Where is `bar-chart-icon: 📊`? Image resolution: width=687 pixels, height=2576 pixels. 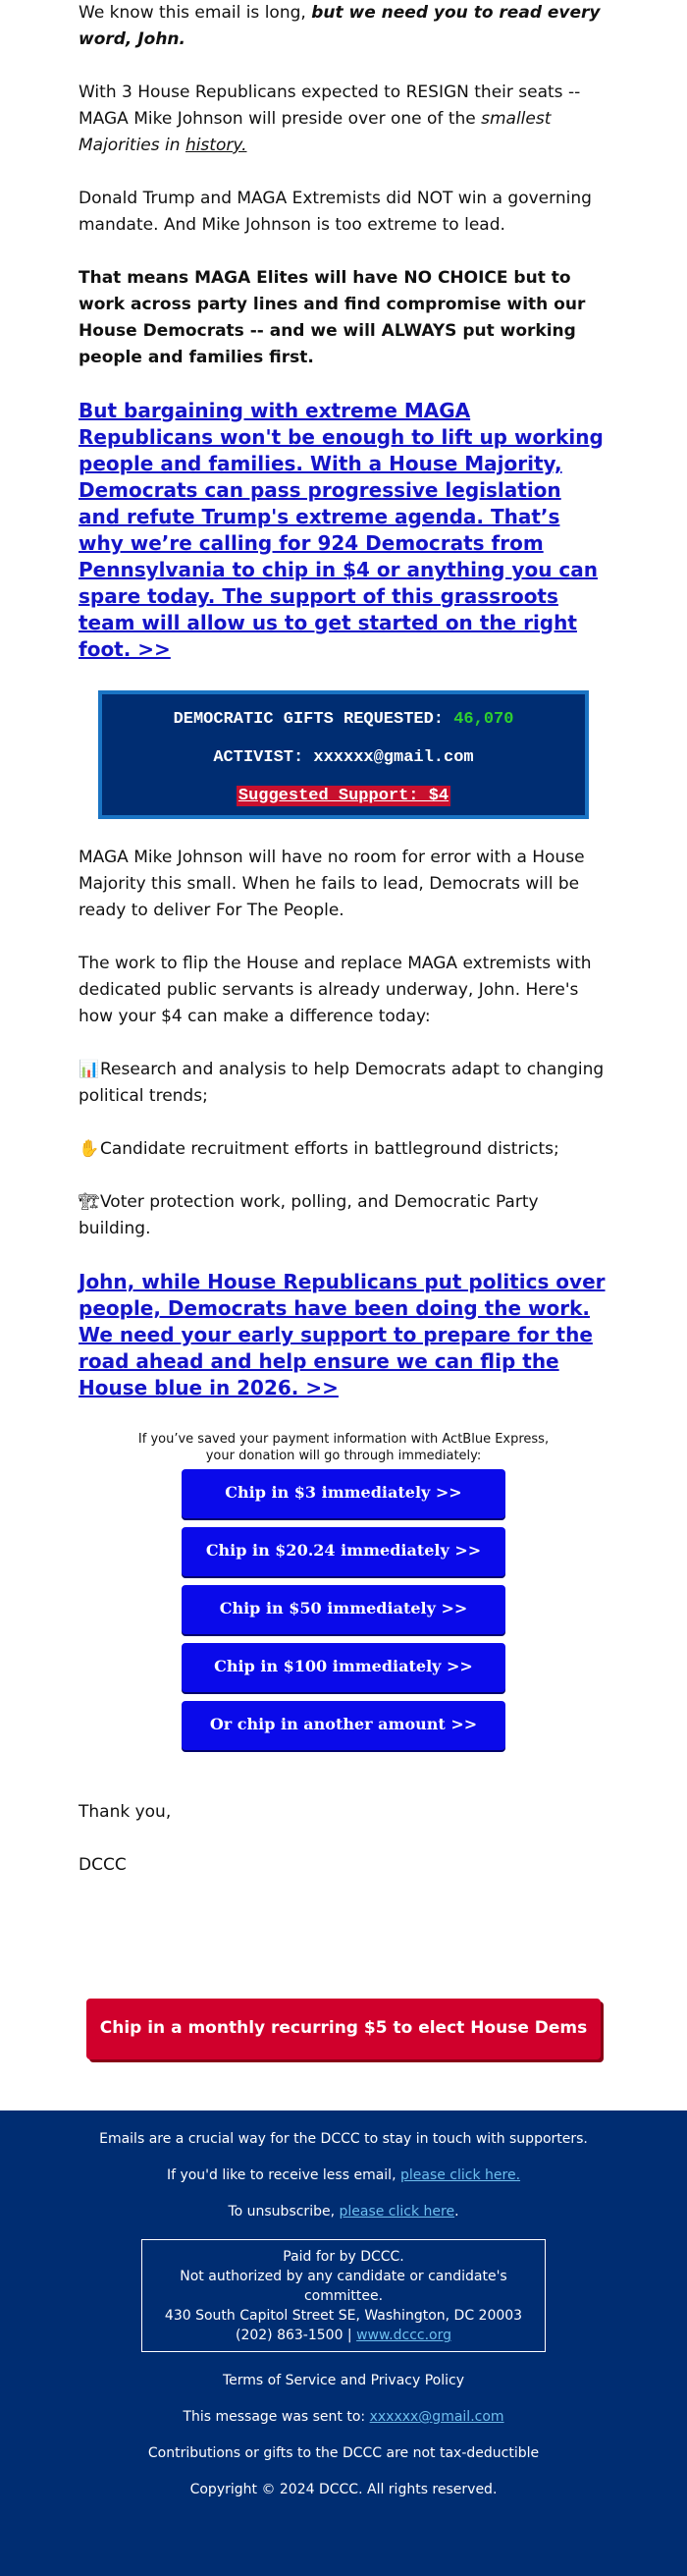
bar-chart-icon: 📊 is located at coordinates (90, 1069).